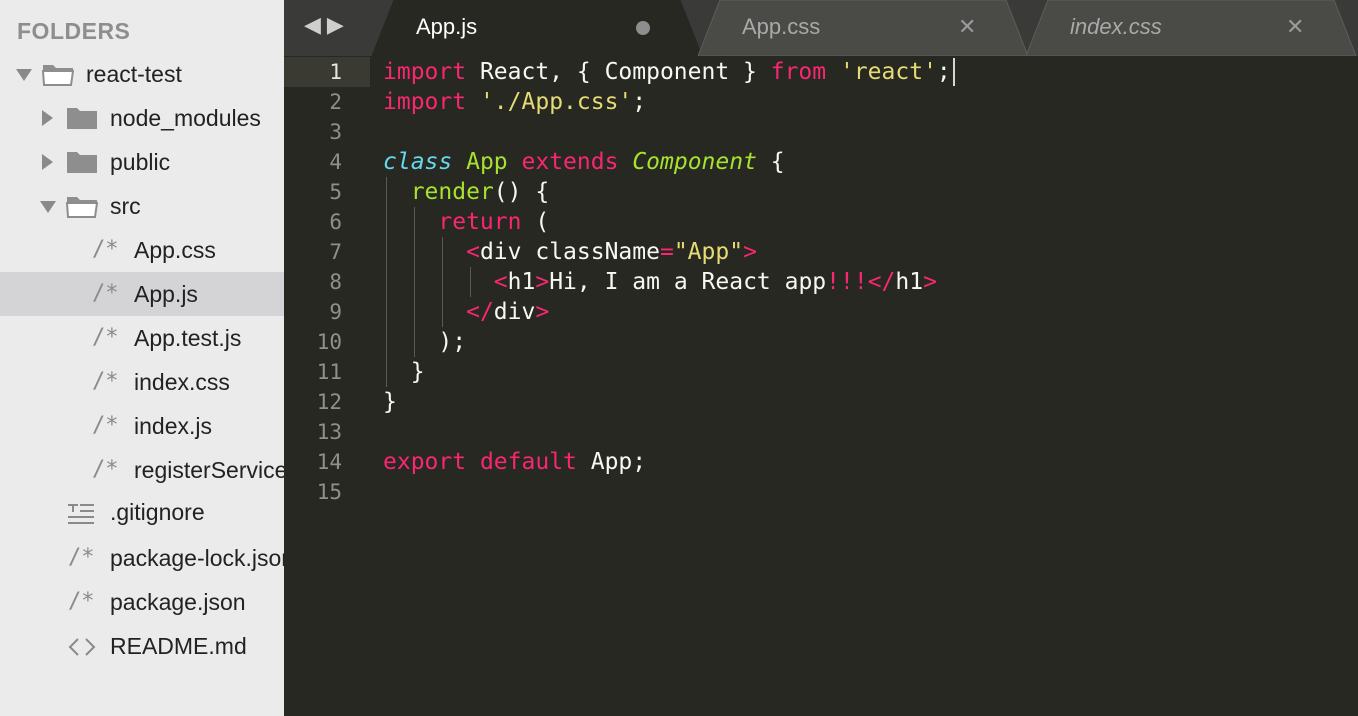 The height and width of the screenshot is (716, 1358). What do you see at coordinates (487, 162) in the screenshot?
I see `code-token: App` at bounding box center [487, 162].